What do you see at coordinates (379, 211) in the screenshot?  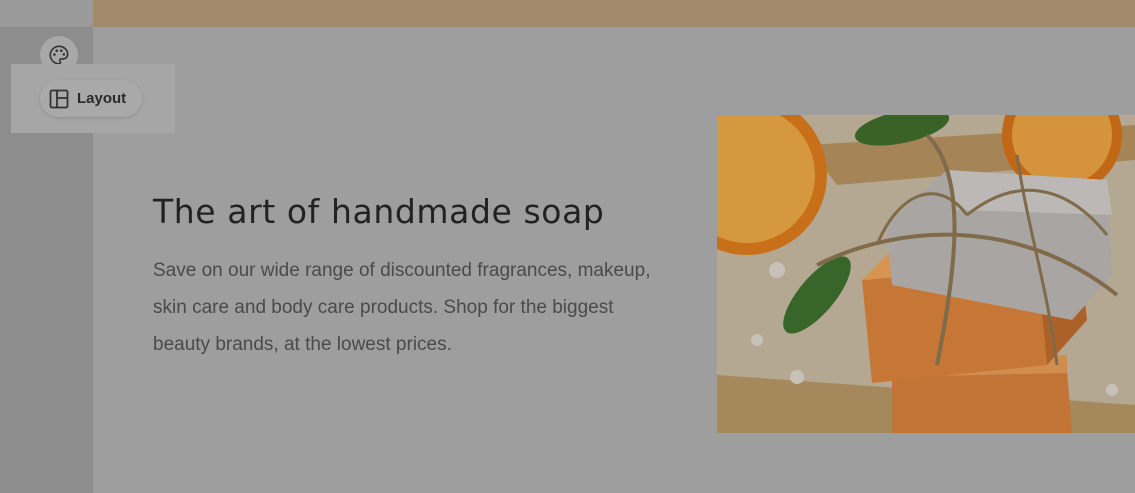 I see `hero-title: The art of handmade soap` at bounding box center [379, 211].